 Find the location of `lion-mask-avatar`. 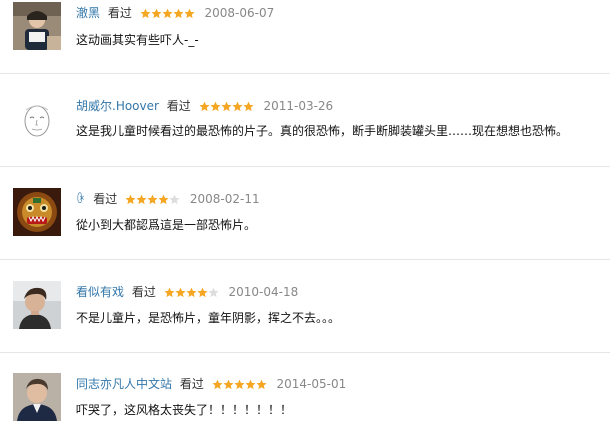

lion-mask-avatar is located at coordinates (37, 212).